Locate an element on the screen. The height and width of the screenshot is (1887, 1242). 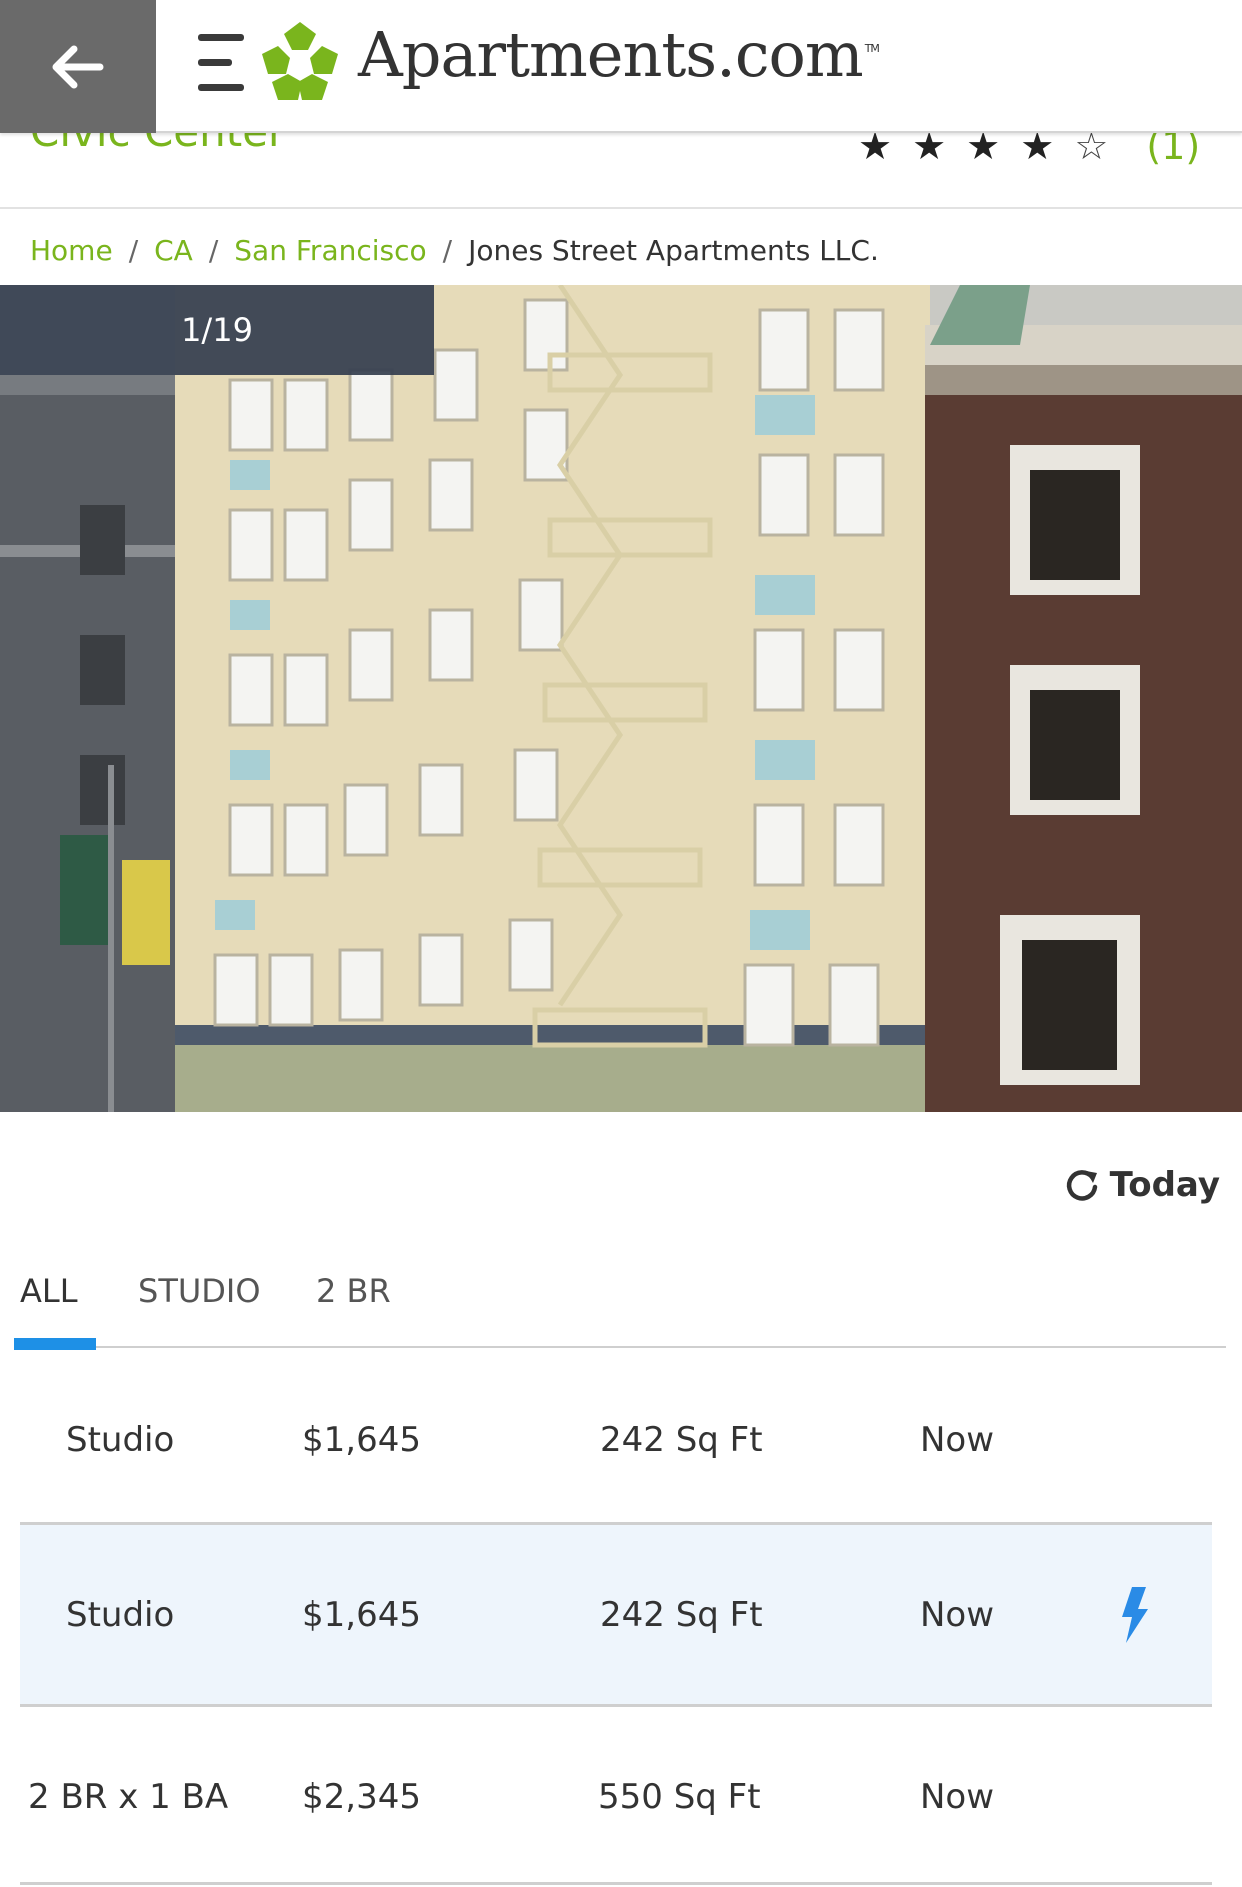
tabs-divider is located at coordinates (620, 1347).